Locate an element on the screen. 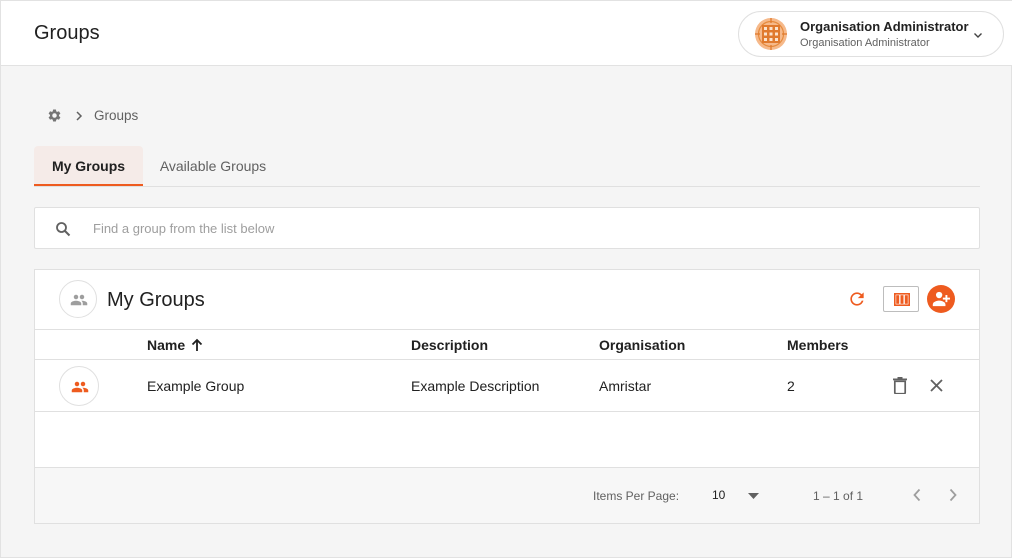 Image resolution: width=1012 pixels, height=558 pixels. page-title: Groups is located at coordinates (67, 33).